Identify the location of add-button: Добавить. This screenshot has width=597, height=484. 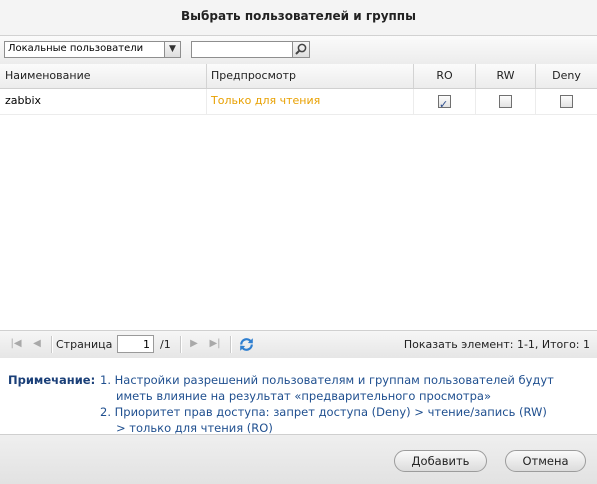
(440, 461).